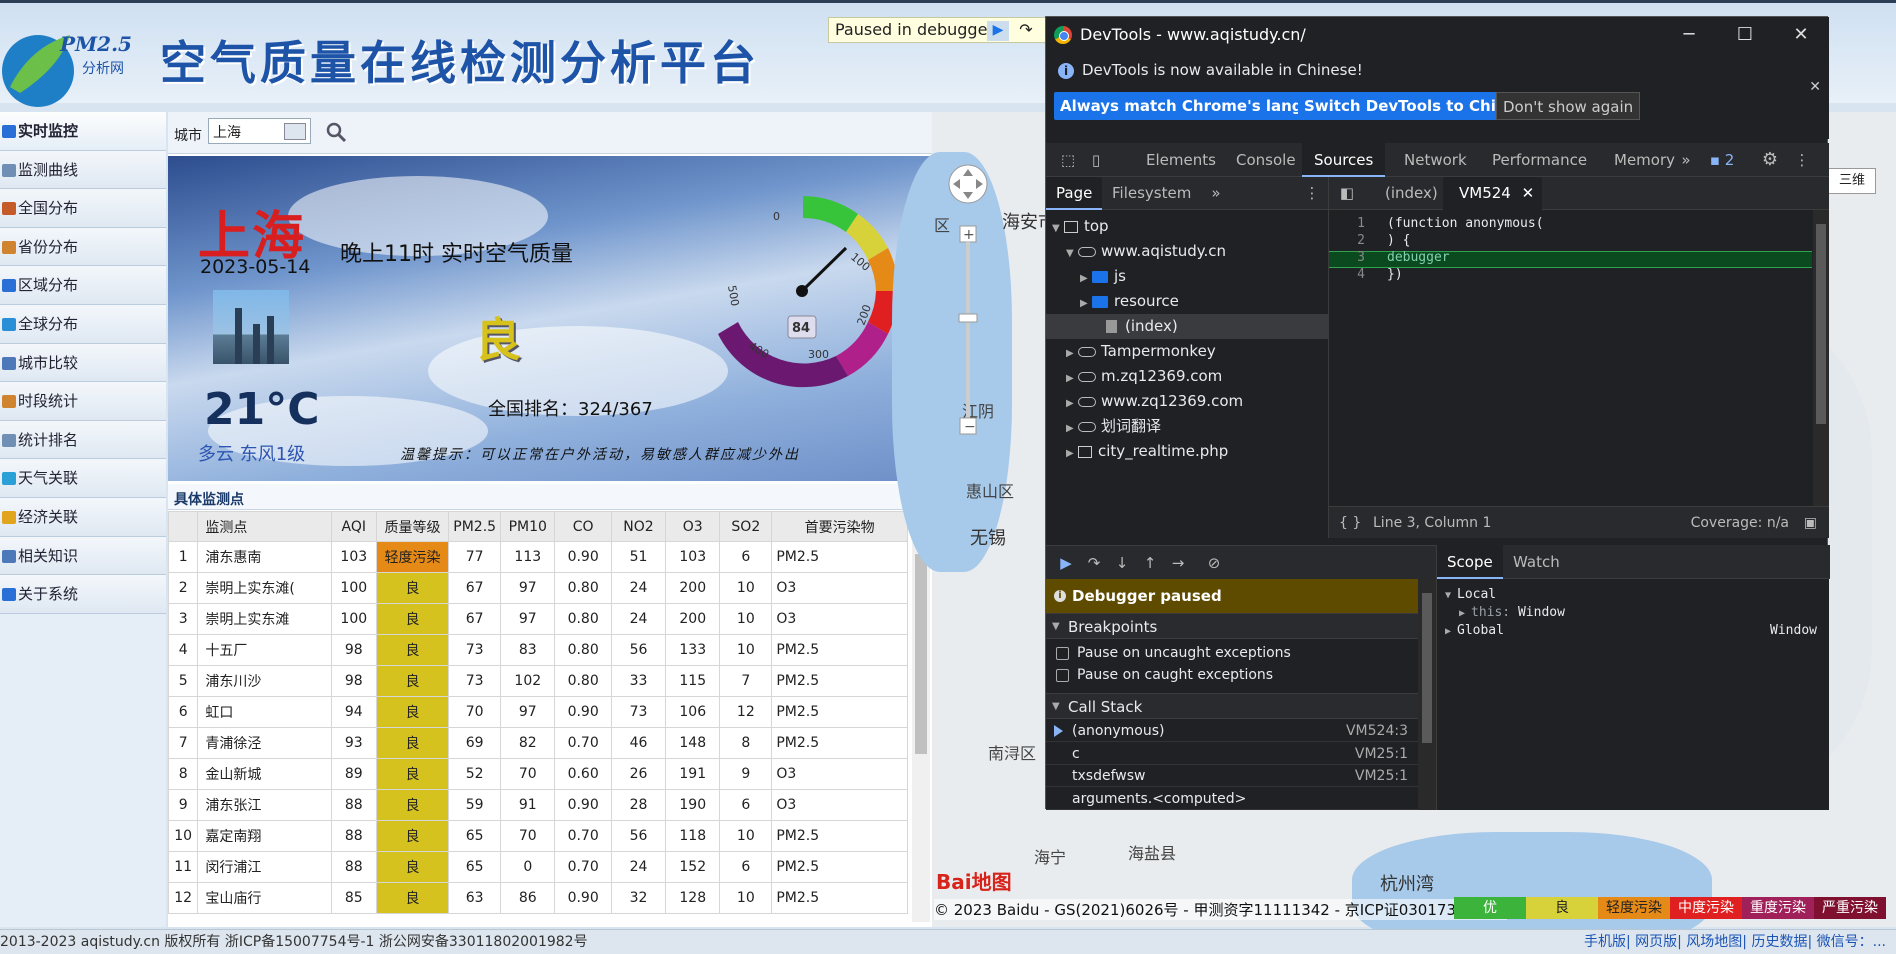 The height and width of the screenshot is (954, 1896). What do you see at coordinates (1644, 160) in the screenshot?
I see `tab-memory: Memory` at bounding box center [1644, 160].